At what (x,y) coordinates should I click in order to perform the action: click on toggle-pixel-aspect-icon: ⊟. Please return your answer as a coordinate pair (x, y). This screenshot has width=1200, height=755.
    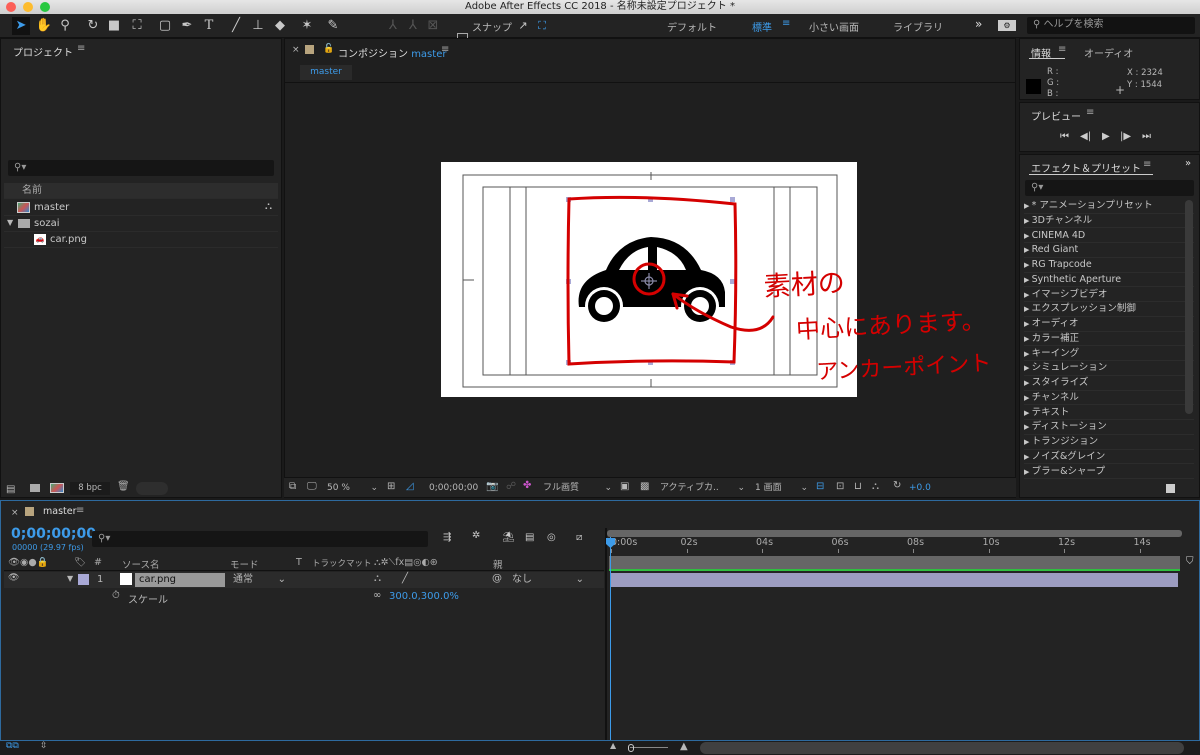
    Looking at the image, I should click on (820, 486).